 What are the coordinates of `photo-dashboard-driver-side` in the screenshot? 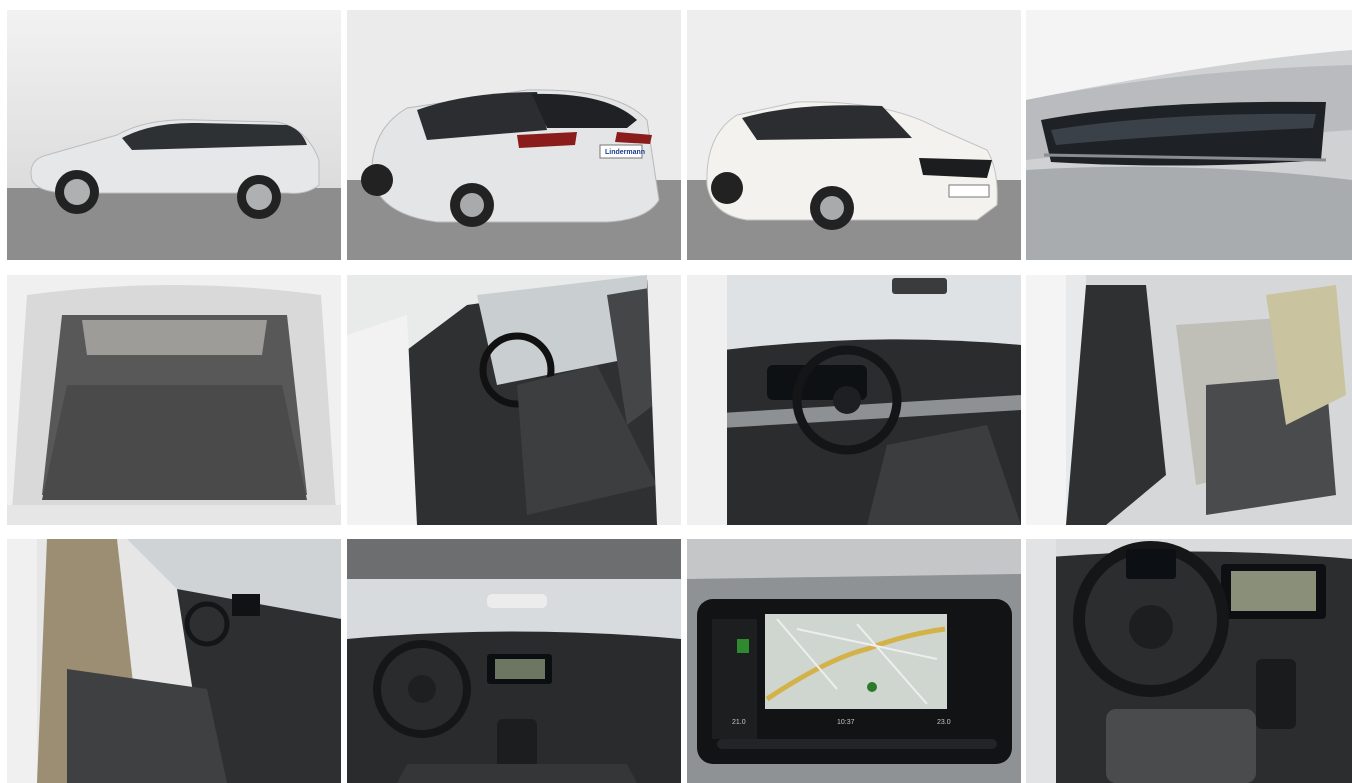 It's located at (854, 400).